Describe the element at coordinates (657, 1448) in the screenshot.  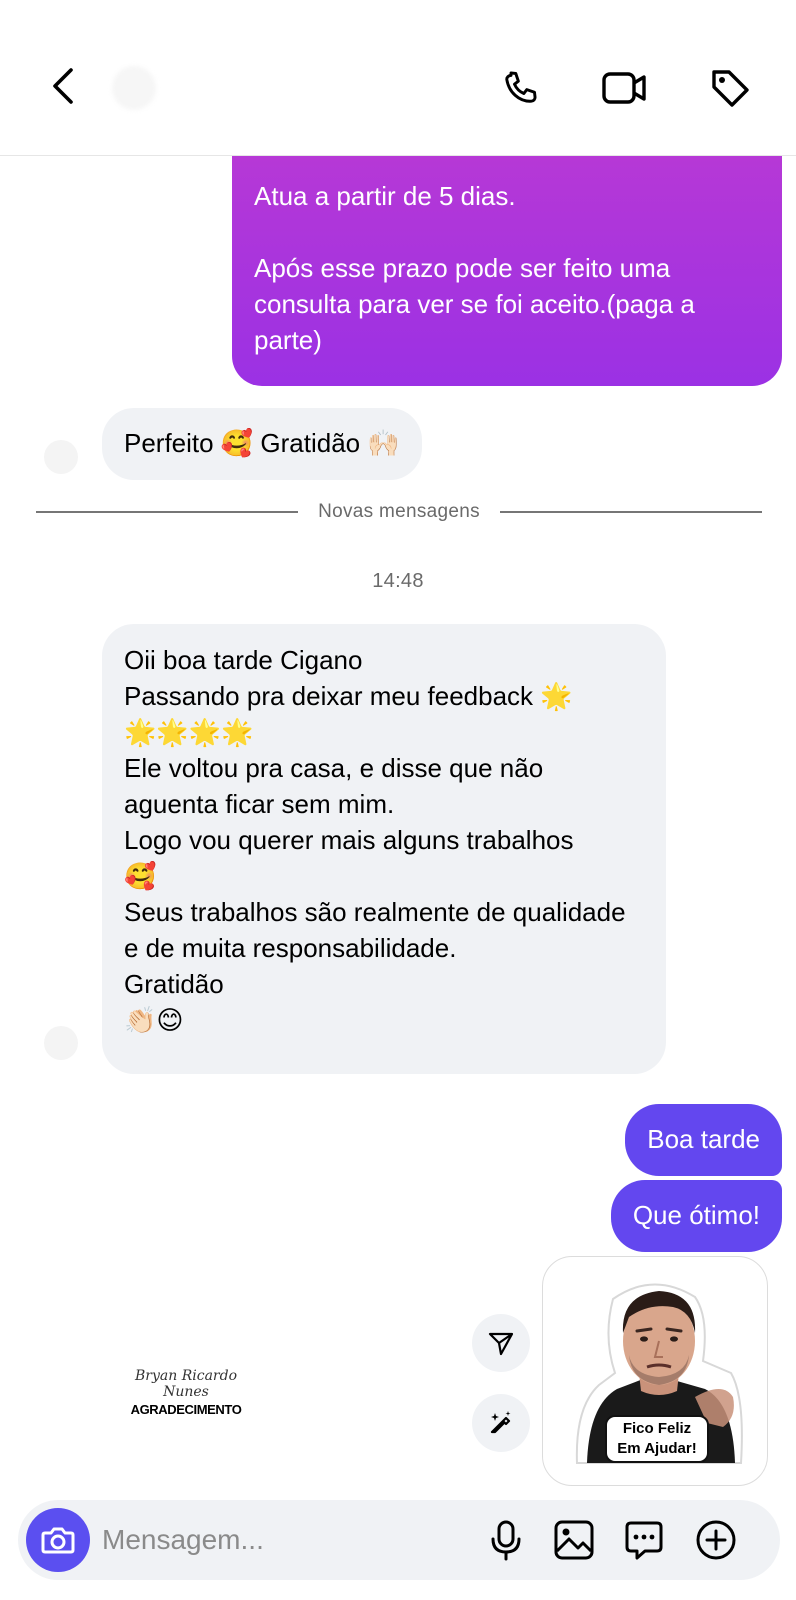
I see `sticker-caption-line: Em Ajudar!` at that location.